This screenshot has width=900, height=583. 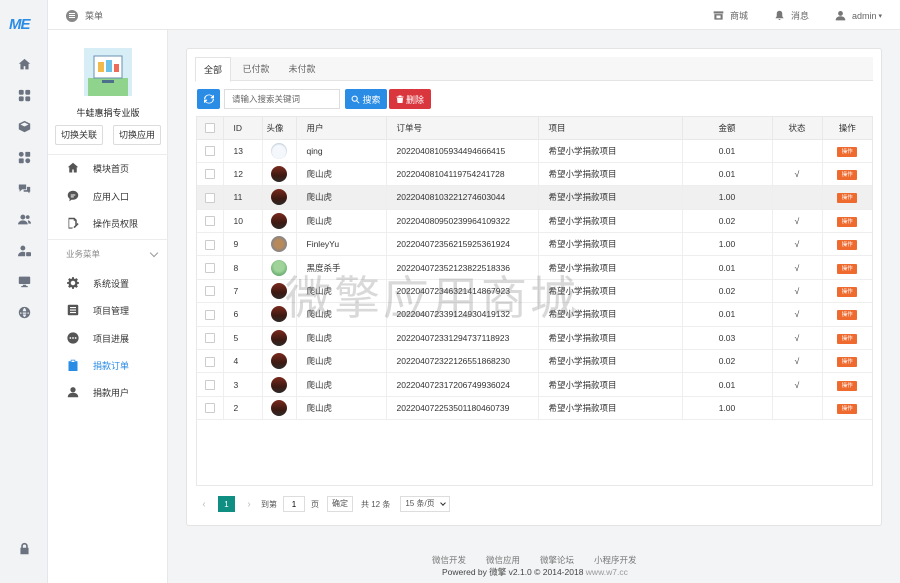 What do you see at coordinates (108, 223) in the screenshot?
I see `sidebar-item-operator-permissions: 操作员权限` at bounding box center [108, 223].